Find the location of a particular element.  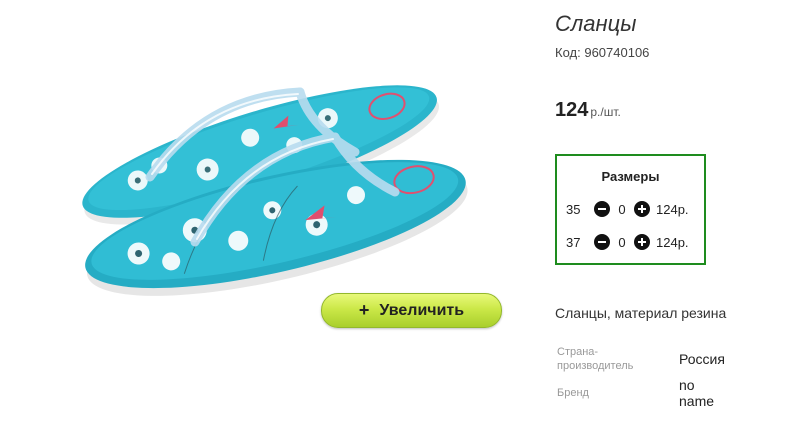

size-value: 35 is located at coordinates (573, 209).